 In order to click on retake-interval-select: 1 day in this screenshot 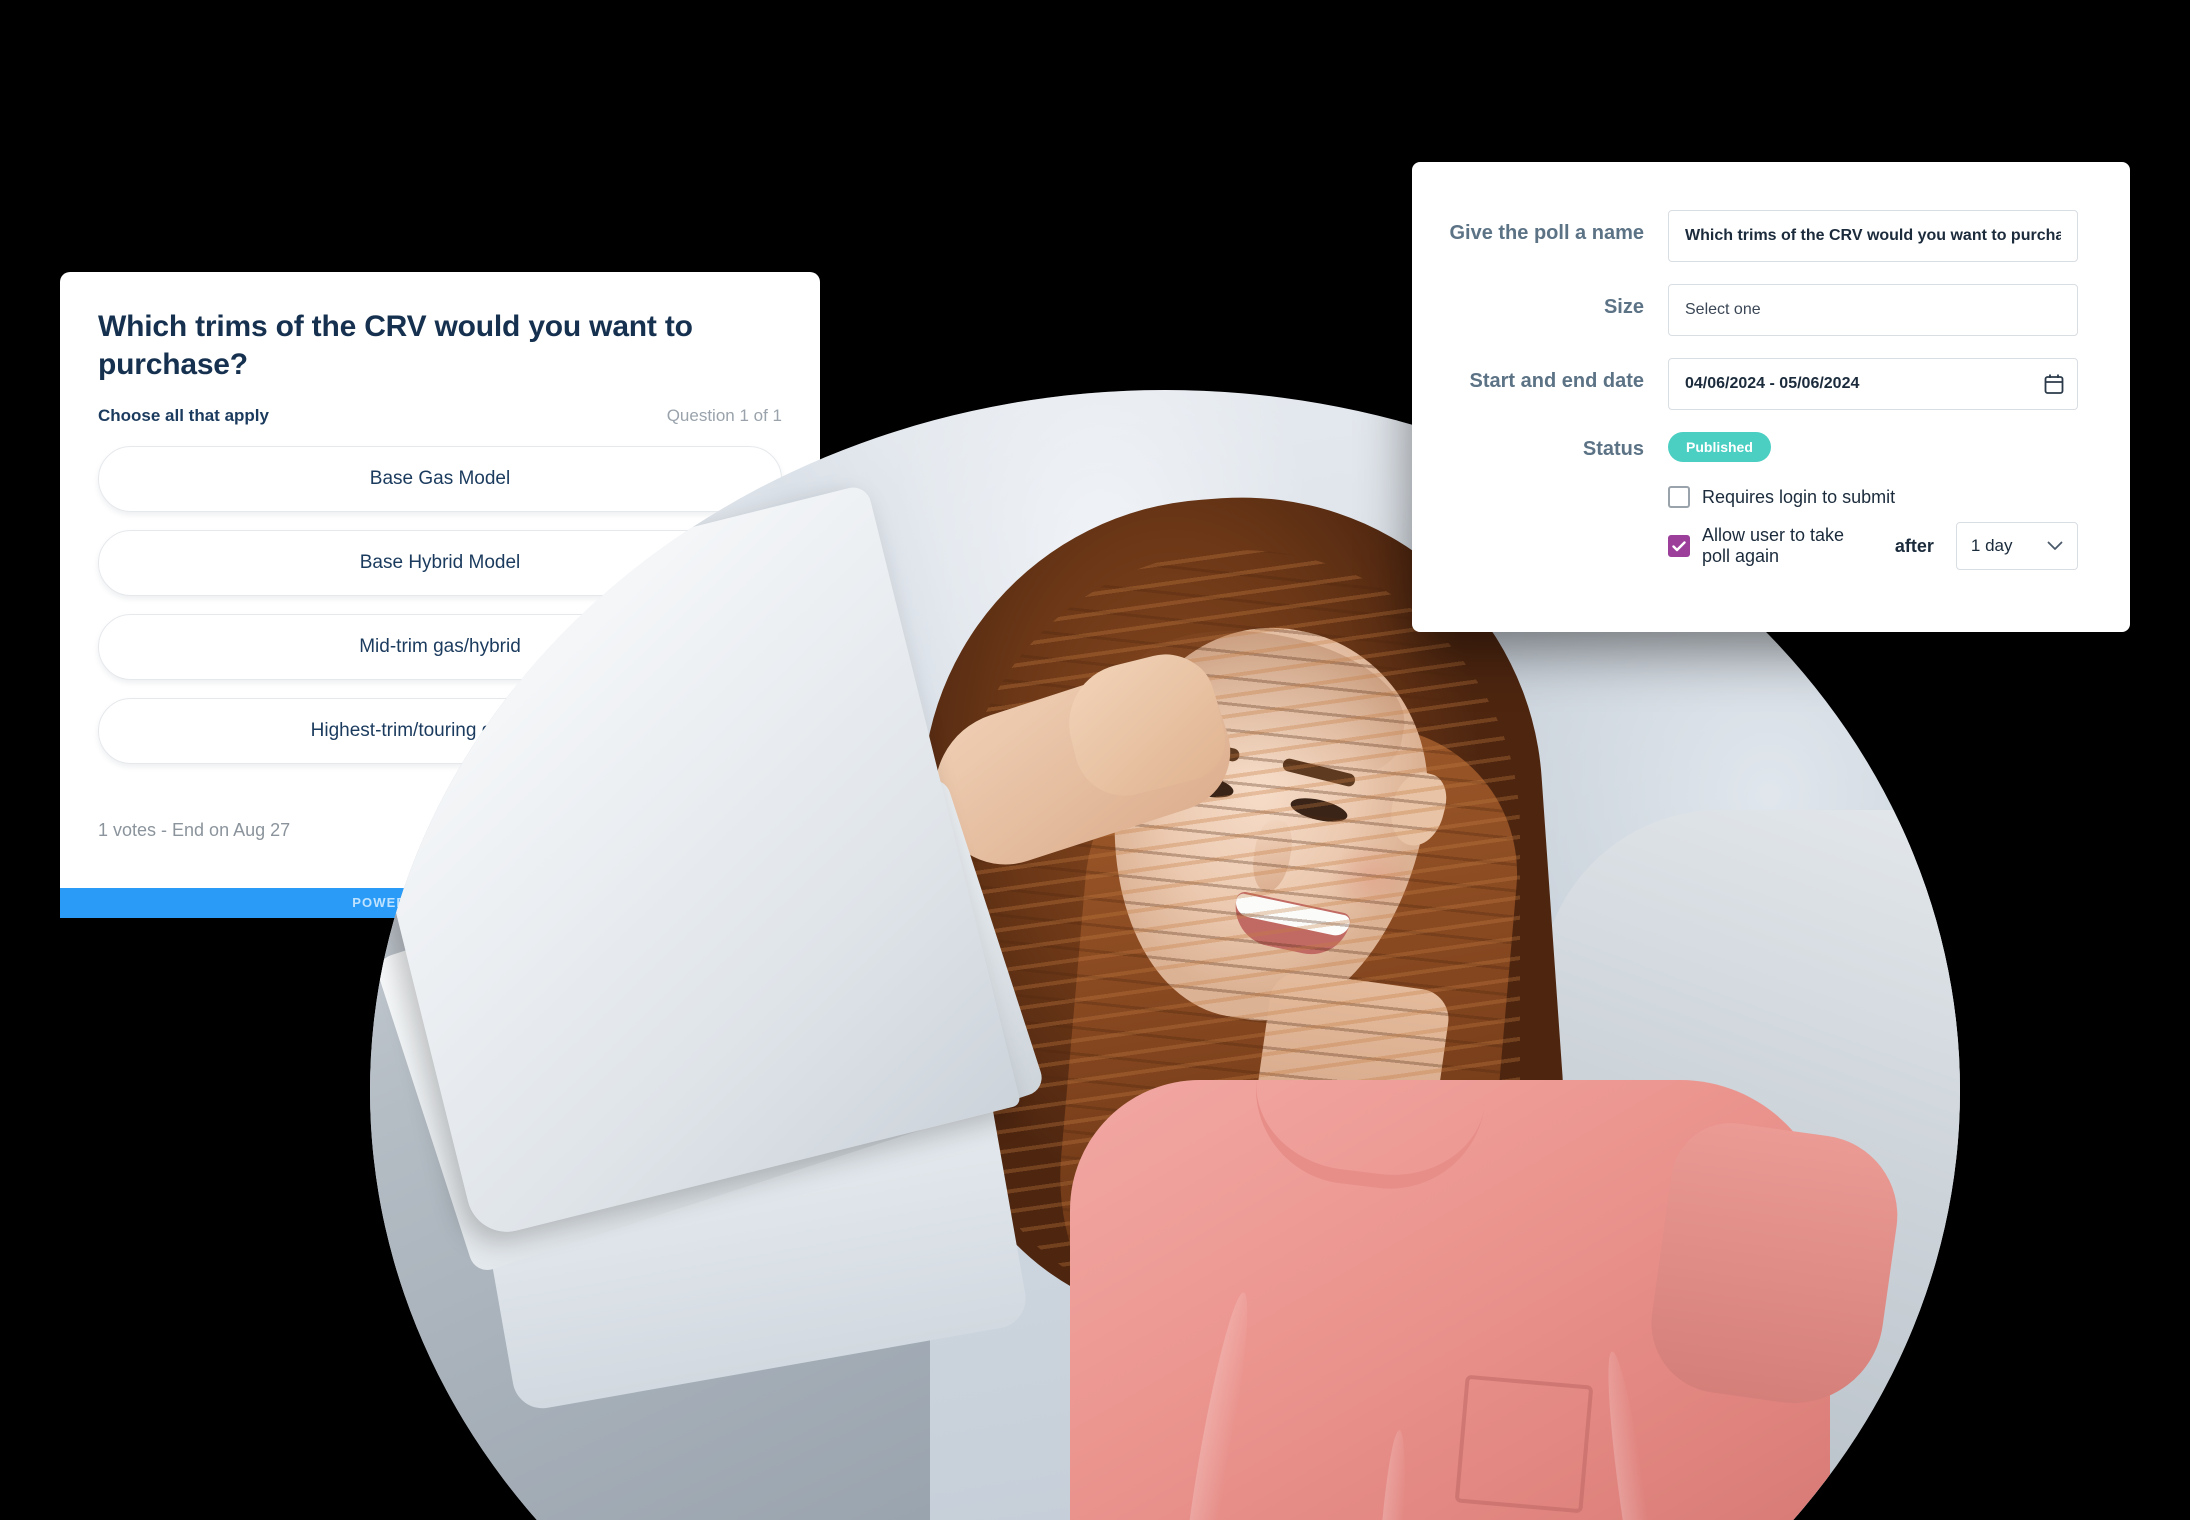, I will do `click(2016, 546)`.